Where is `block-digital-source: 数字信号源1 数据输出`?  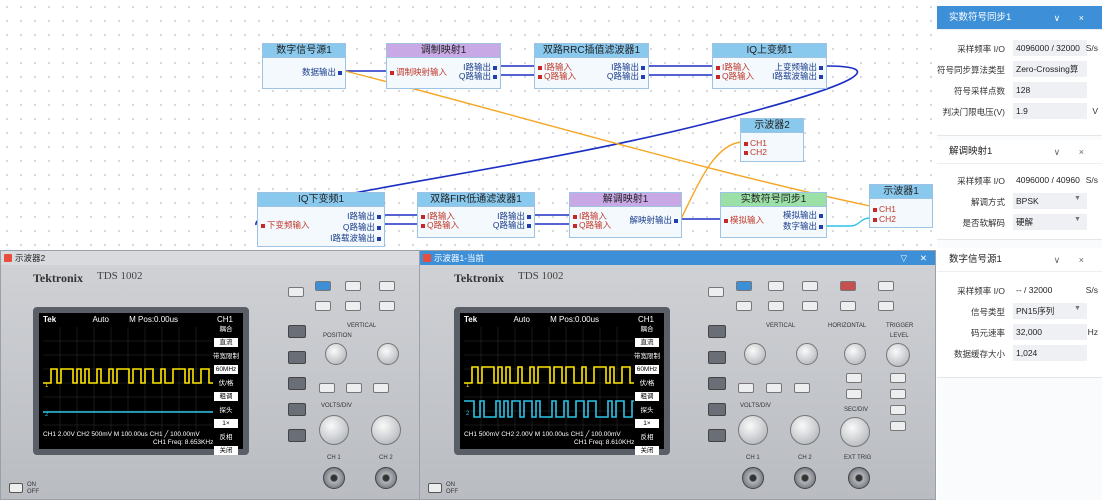 block-digital-source: 数字信号源1 数据输出 is located at coordinates (304, 66).